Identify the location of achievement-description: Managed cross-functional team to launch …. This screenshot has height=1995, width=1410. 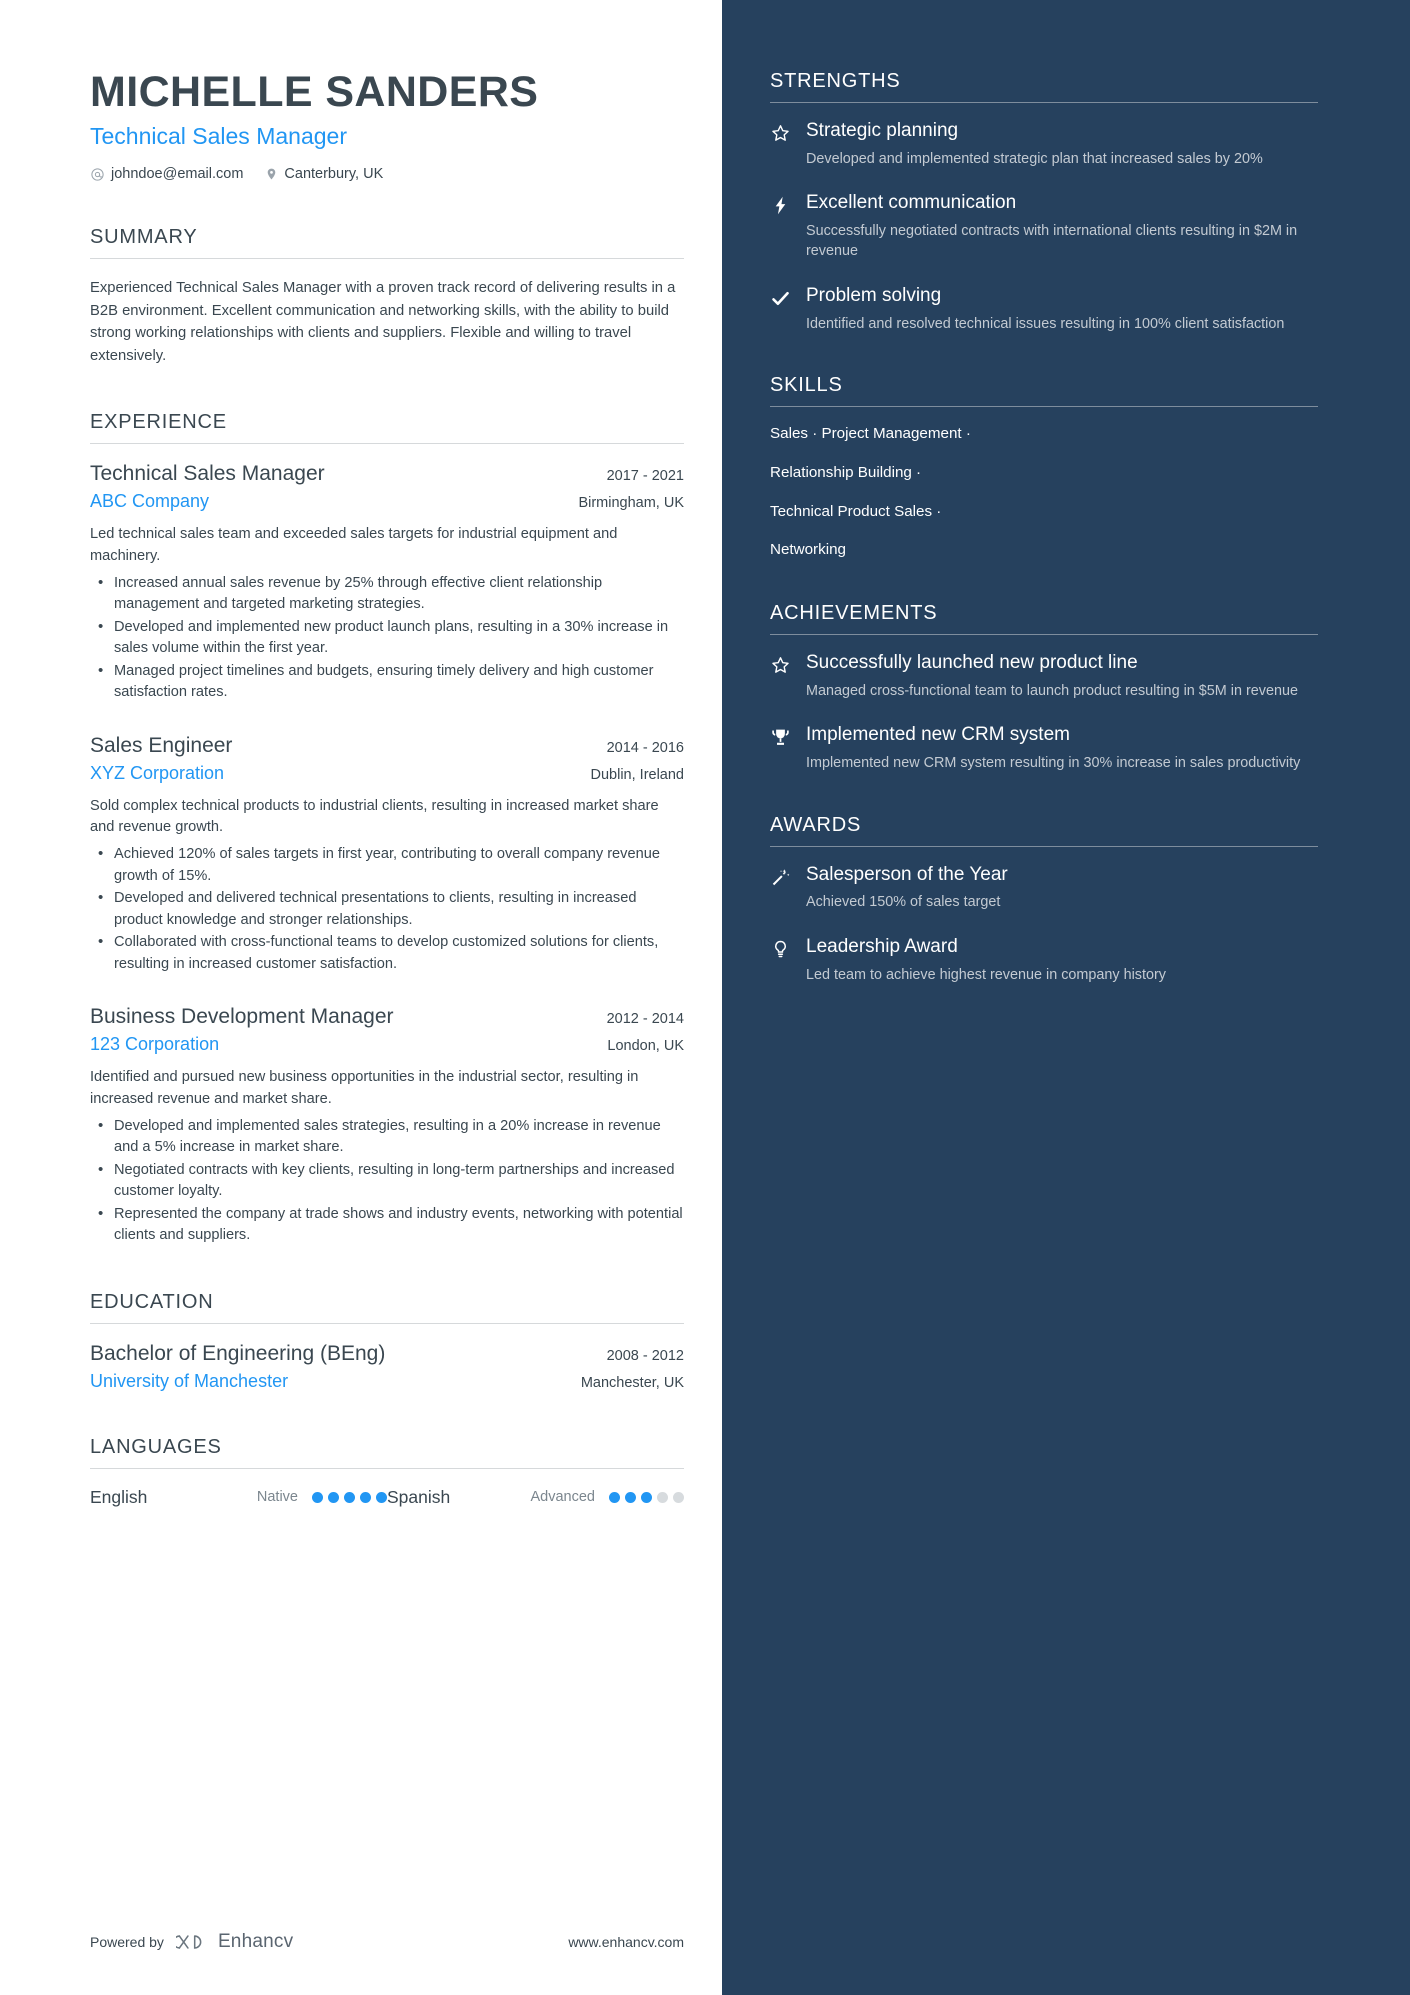
(1052, 691).